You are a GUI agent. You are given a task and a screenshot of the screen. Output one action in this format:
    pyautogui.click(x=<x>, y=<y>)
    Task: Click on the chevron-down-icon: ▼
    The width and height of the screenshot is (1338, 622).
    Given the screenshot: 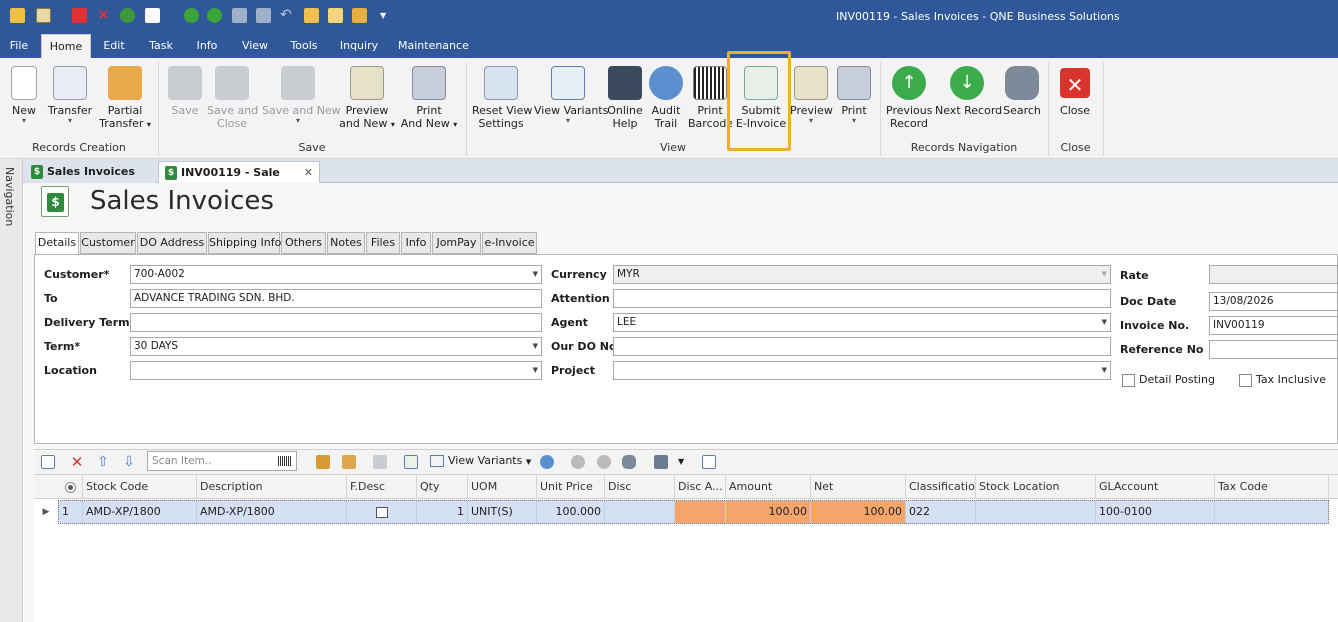 What is the action you would take?
    pyautogui.click(x=685, y=462)
    